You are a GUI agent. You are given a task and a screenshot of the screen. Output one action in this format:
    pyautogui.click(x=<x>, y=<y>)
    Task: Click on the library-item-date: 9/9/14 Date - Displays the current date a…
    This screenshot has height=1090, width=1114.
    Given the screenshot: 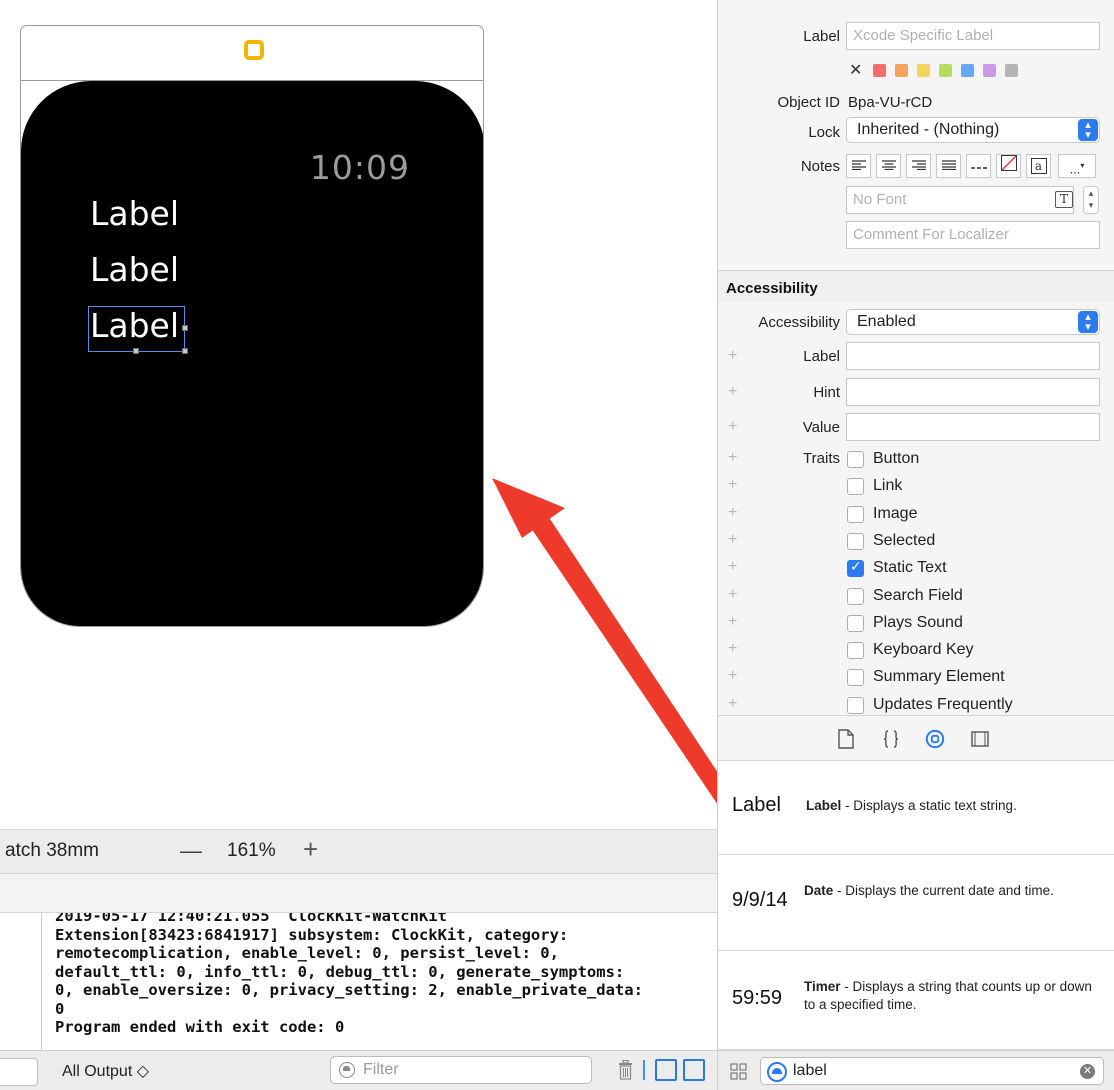 What is the action you would take?
    pyautogui.click(x=916, y=903)
    